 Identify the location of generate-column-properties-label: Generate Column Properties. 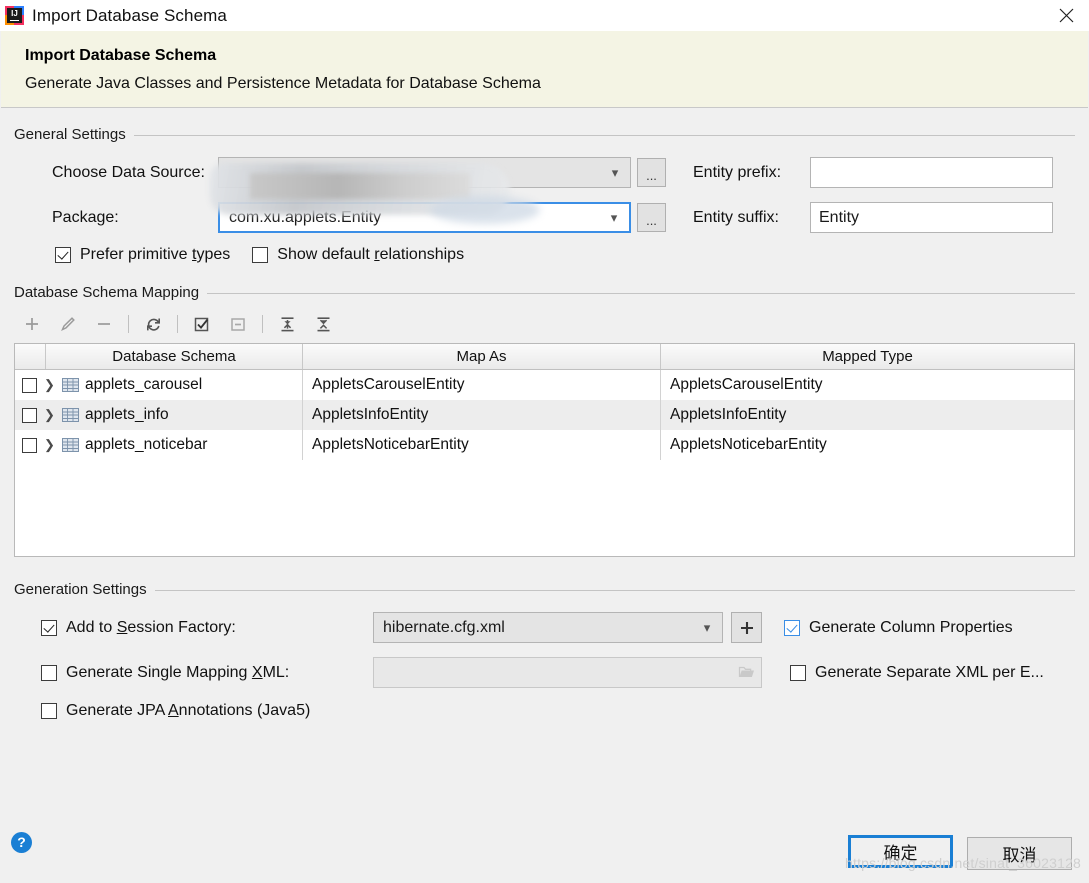
(911, 627).